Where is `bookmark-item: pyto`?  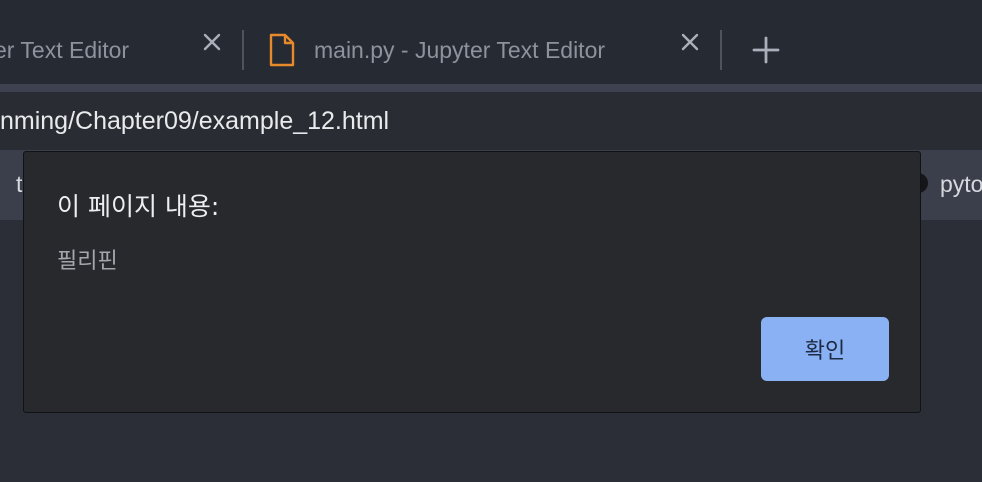
bookmark-item: pyto is located at coordinates (961, 184).